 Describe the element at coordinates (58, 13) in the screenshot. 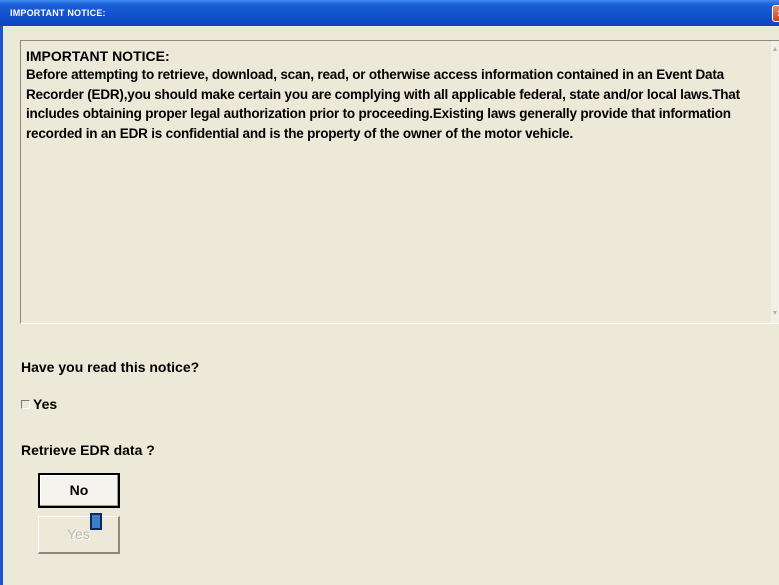

I see `window-title: IMPORTANT NOTICE:` at that location.